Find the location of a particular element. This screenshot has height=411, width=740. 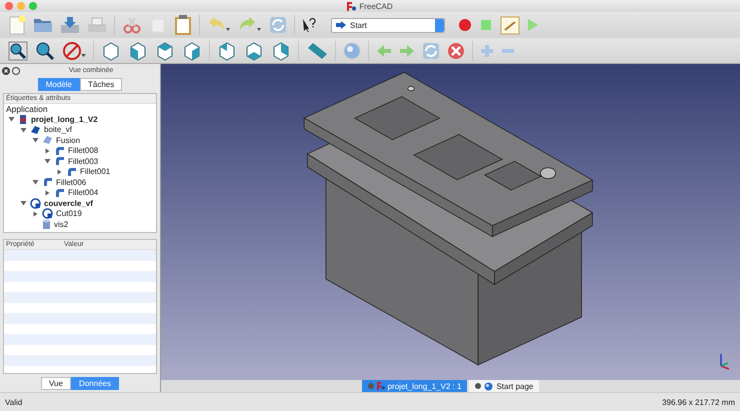

stop-icon is located at coordinates (456, 51).